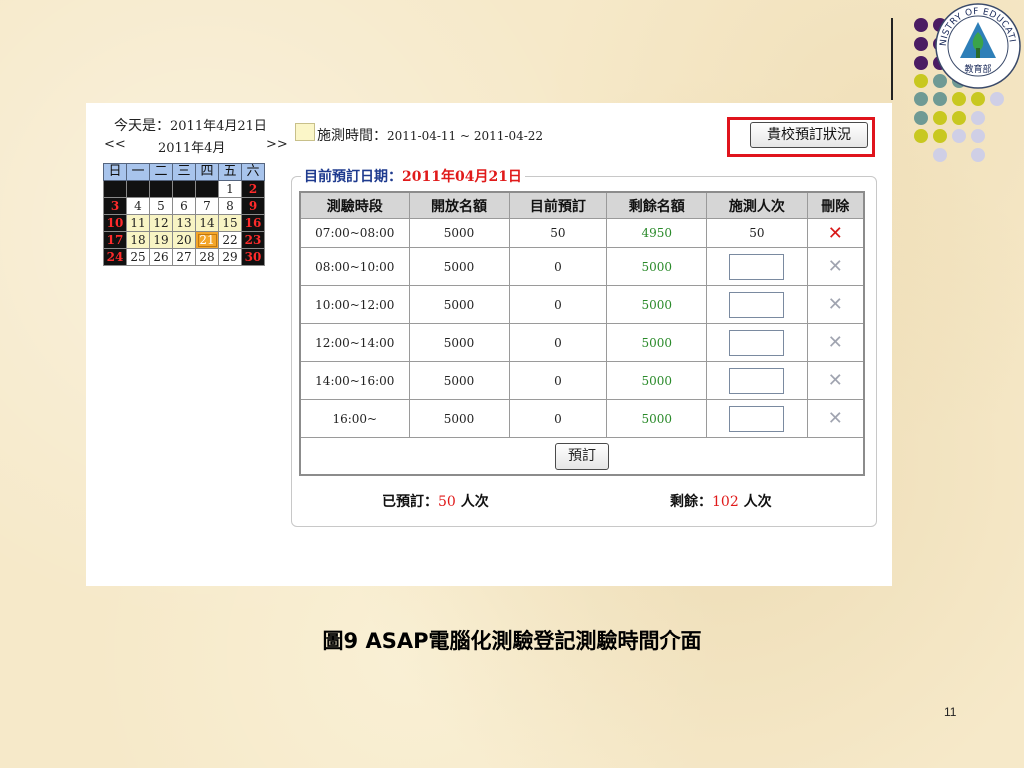  Describe the element at coordinates (253, 257) in the screenshot. I see `calendar-day: 30` at that location.